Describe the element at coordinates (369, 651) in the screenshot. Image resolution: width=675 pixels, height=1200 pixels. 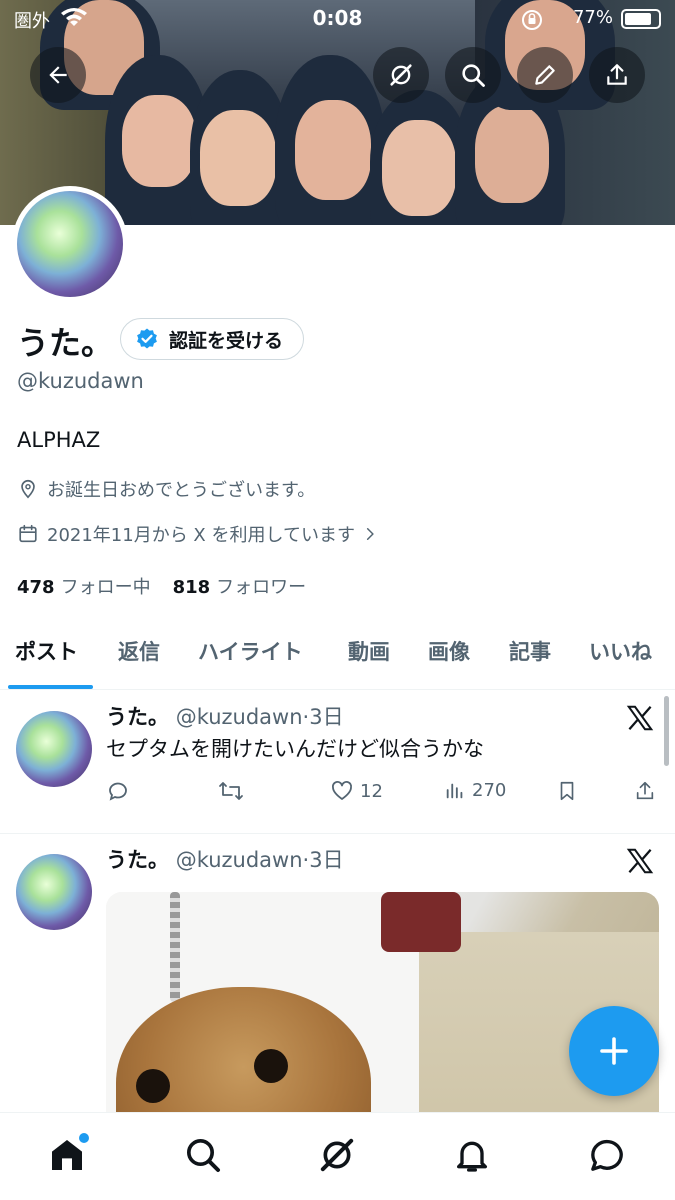
I see `tab-videos: 動画` at that location.